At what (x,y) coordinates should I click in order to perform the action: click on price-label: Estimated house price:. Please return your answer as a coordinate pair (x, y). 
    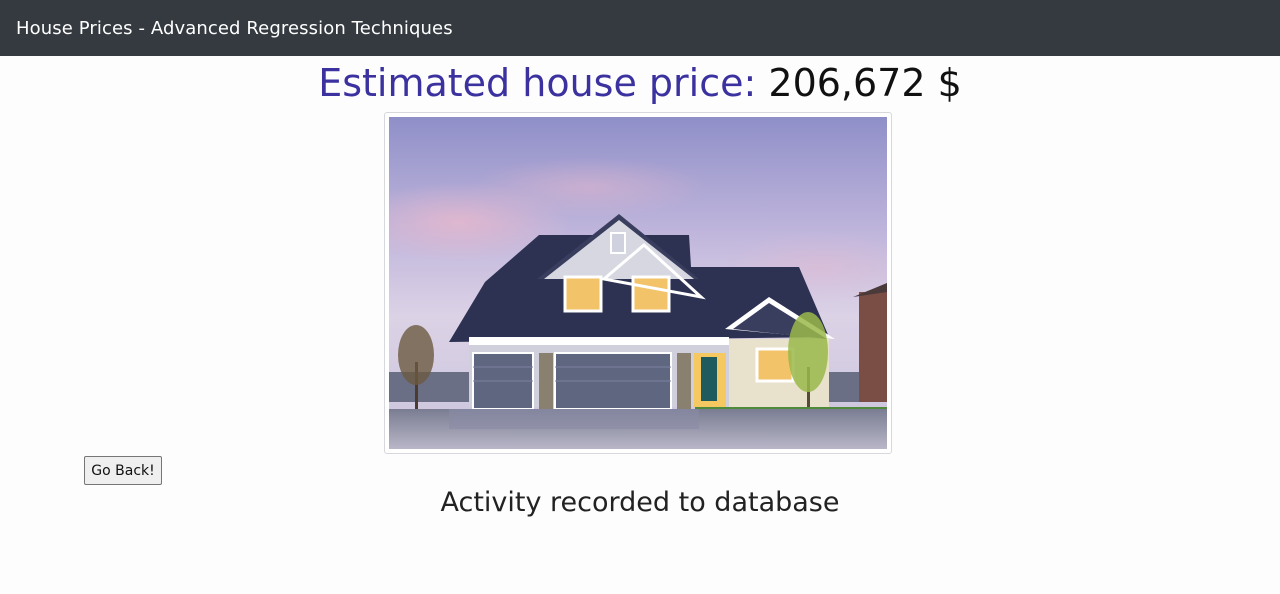
    Looking at the image, I should click on (537, 83).